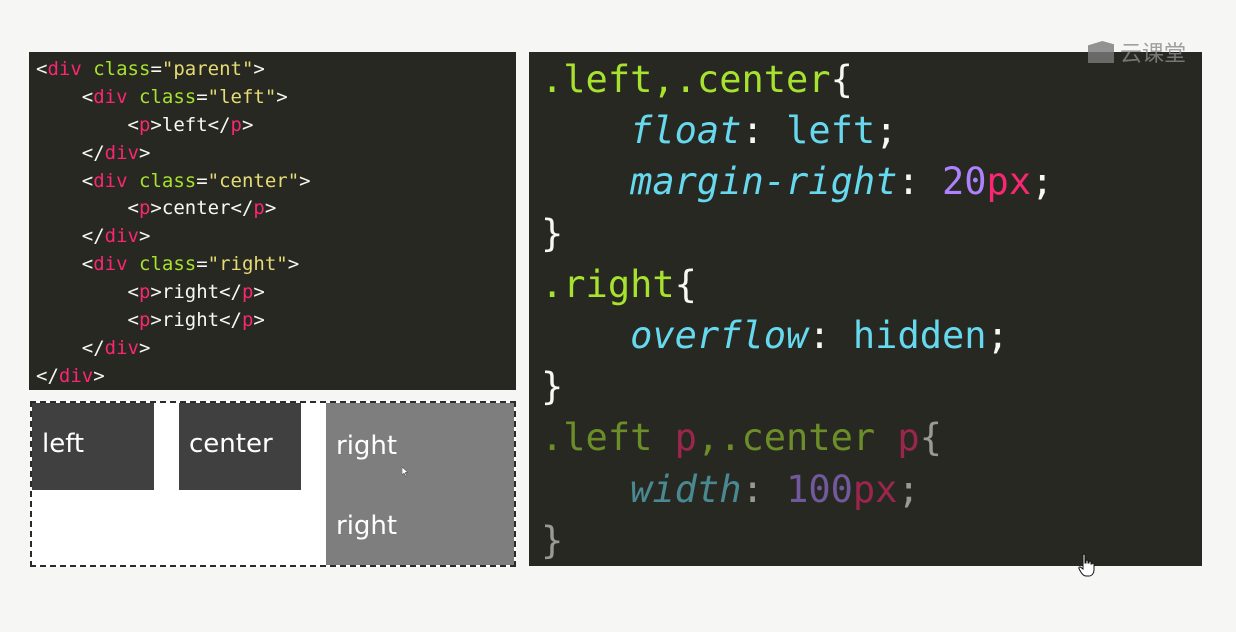 The image size is (1236, 632). I want to click on html-code-line: <p>center</p>, so click(276, 209).